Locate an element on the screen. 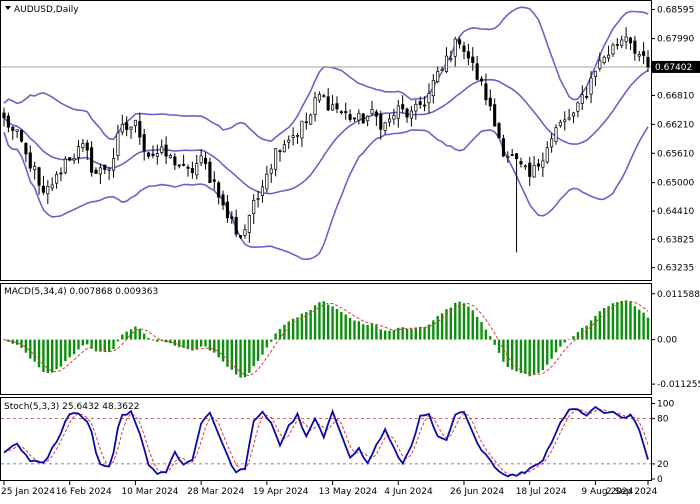 This screenshot has width=700, height=504. x-tick-label: 19 Apr 2024 is located at coordinates (281, 492).